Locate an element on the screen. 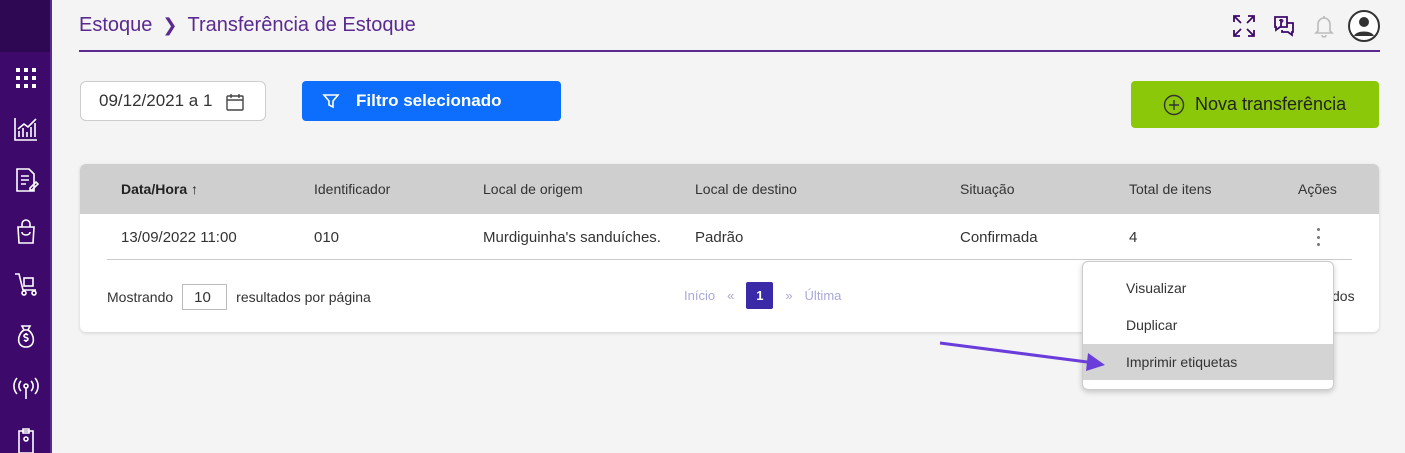 The height and width of the screenshot is (453, 1405). sidebar-item-apps is located at coordinates (26, 78).